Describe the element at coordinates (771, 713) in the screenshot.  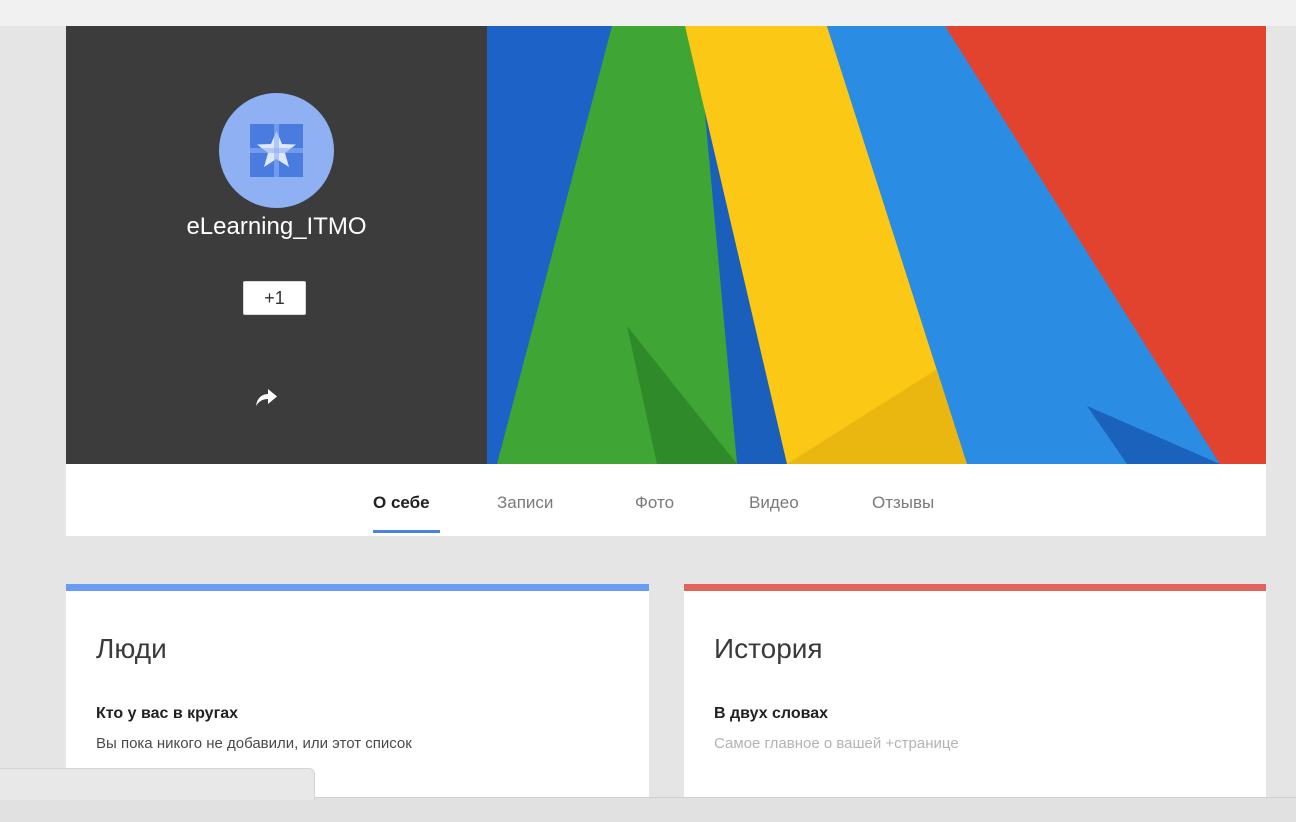
I see `story-card-subtitle: В двух словах` at that location.